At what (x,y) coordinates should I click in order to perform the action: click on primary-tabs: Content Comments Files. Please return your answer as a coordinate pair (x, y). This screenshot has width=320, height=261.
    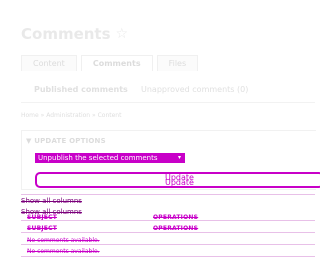
    Looking at the image, I should click on (111, 63).